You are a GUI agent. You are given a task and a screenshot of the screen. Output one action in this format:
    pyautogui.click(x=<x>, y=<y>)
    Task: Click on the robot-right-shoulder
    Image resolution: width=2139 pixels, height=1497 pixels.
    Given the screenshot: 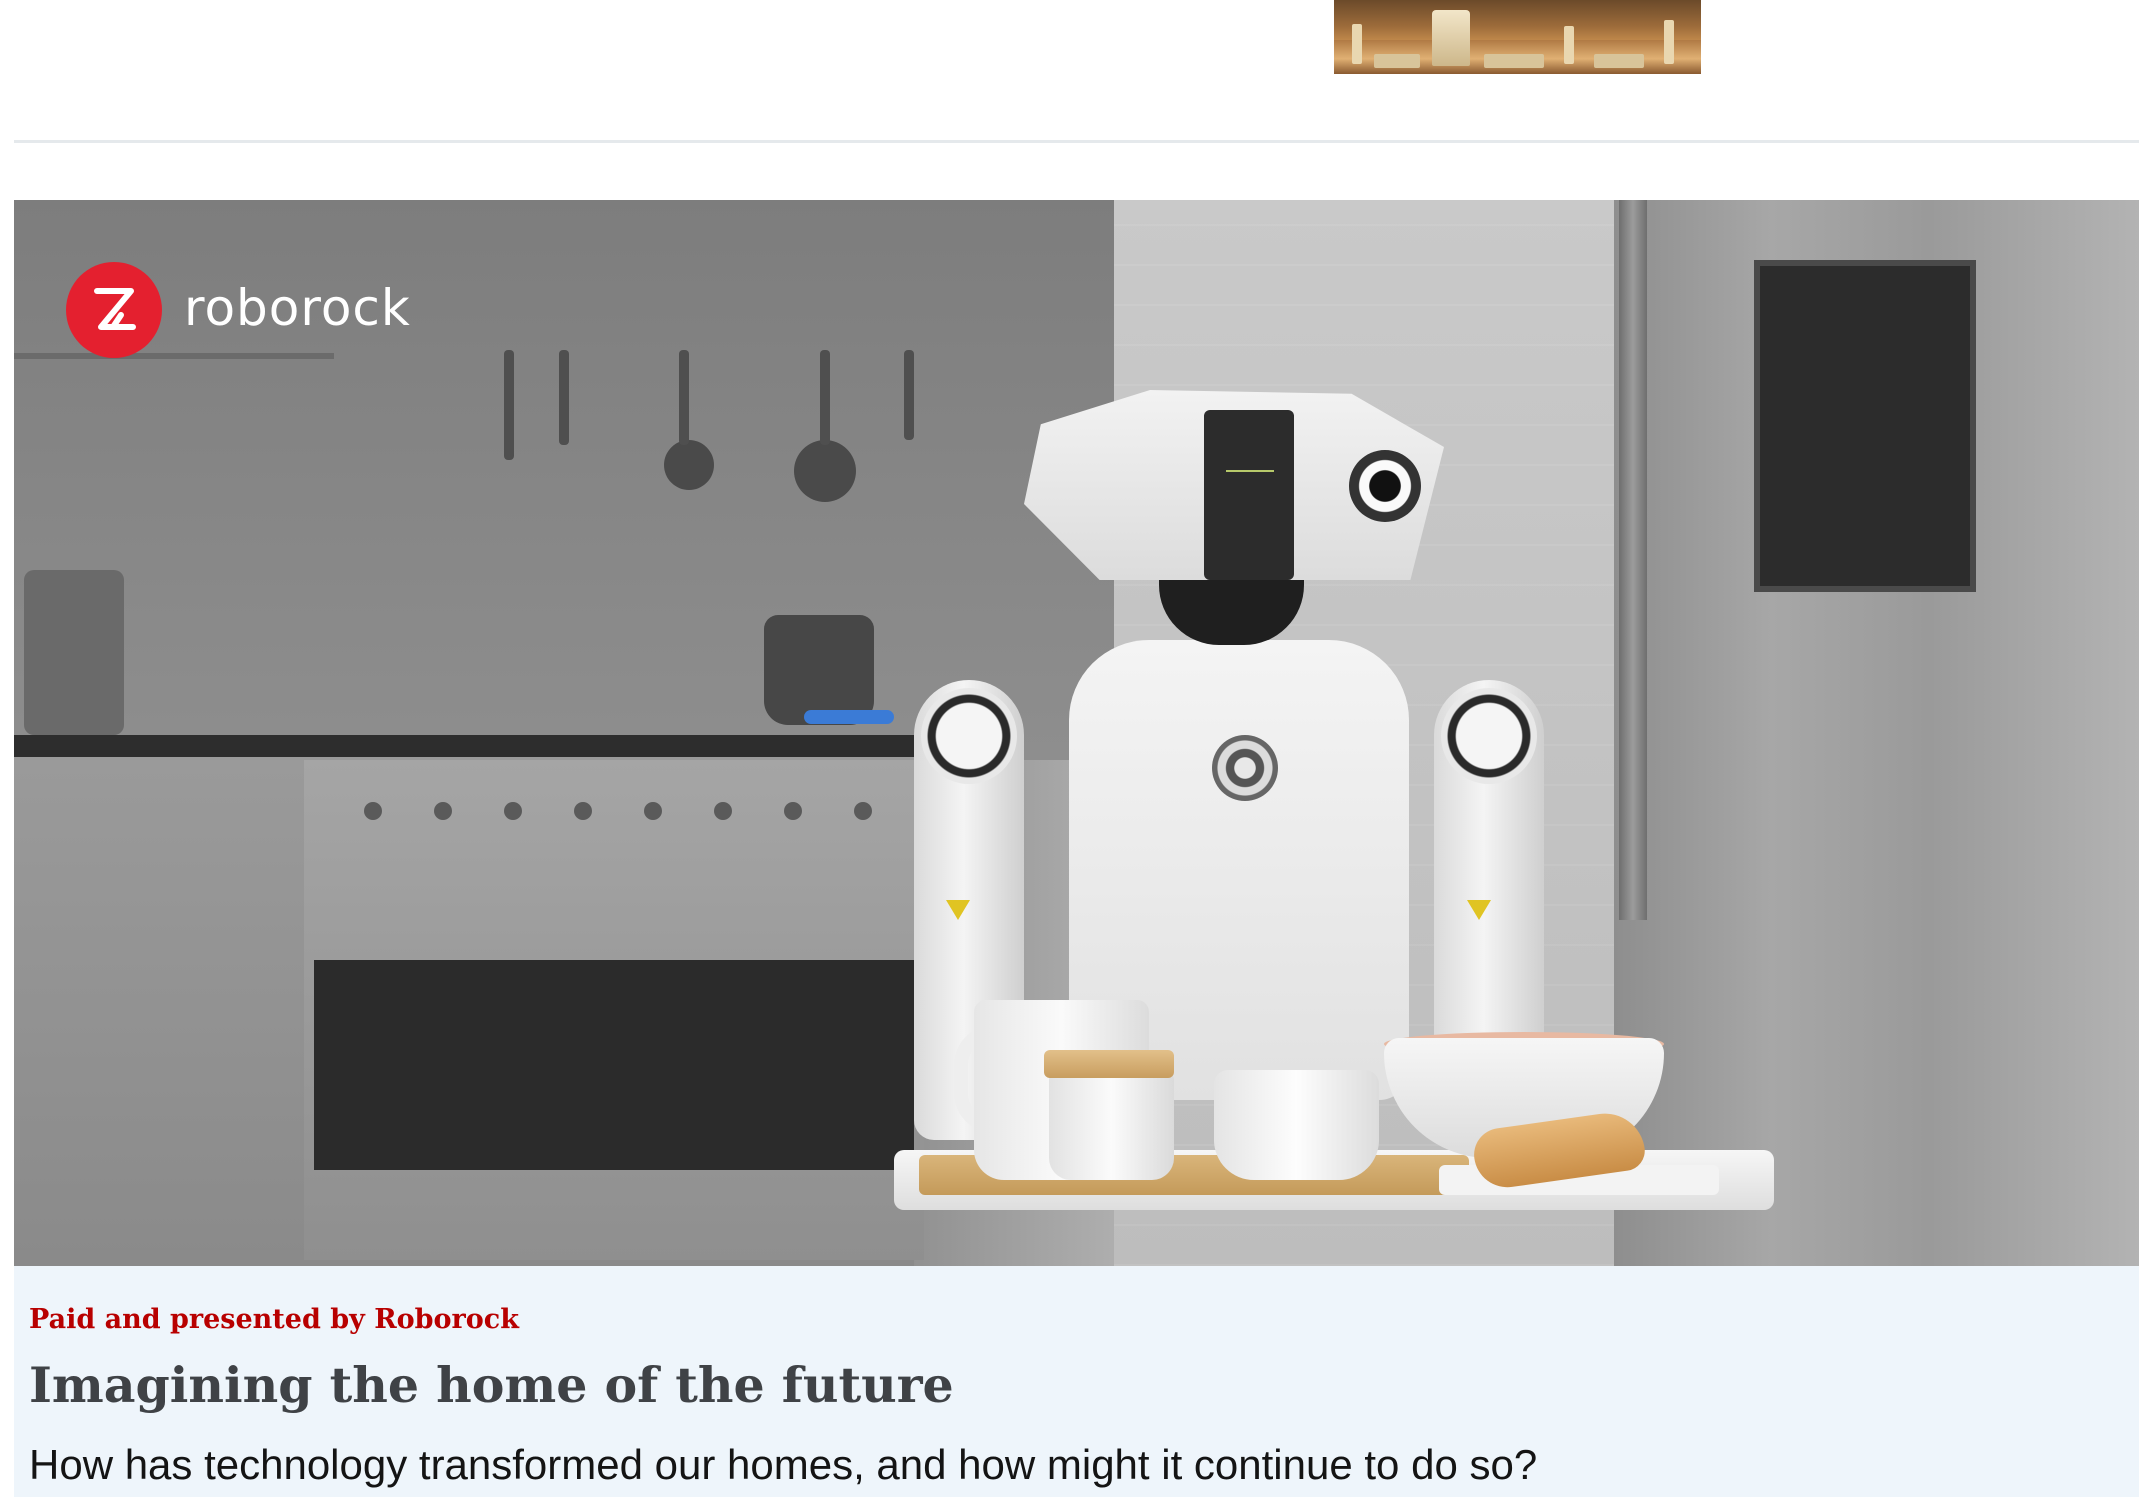 What is the action you would take?
    pyautogui.click(x=1489, y=736)
    